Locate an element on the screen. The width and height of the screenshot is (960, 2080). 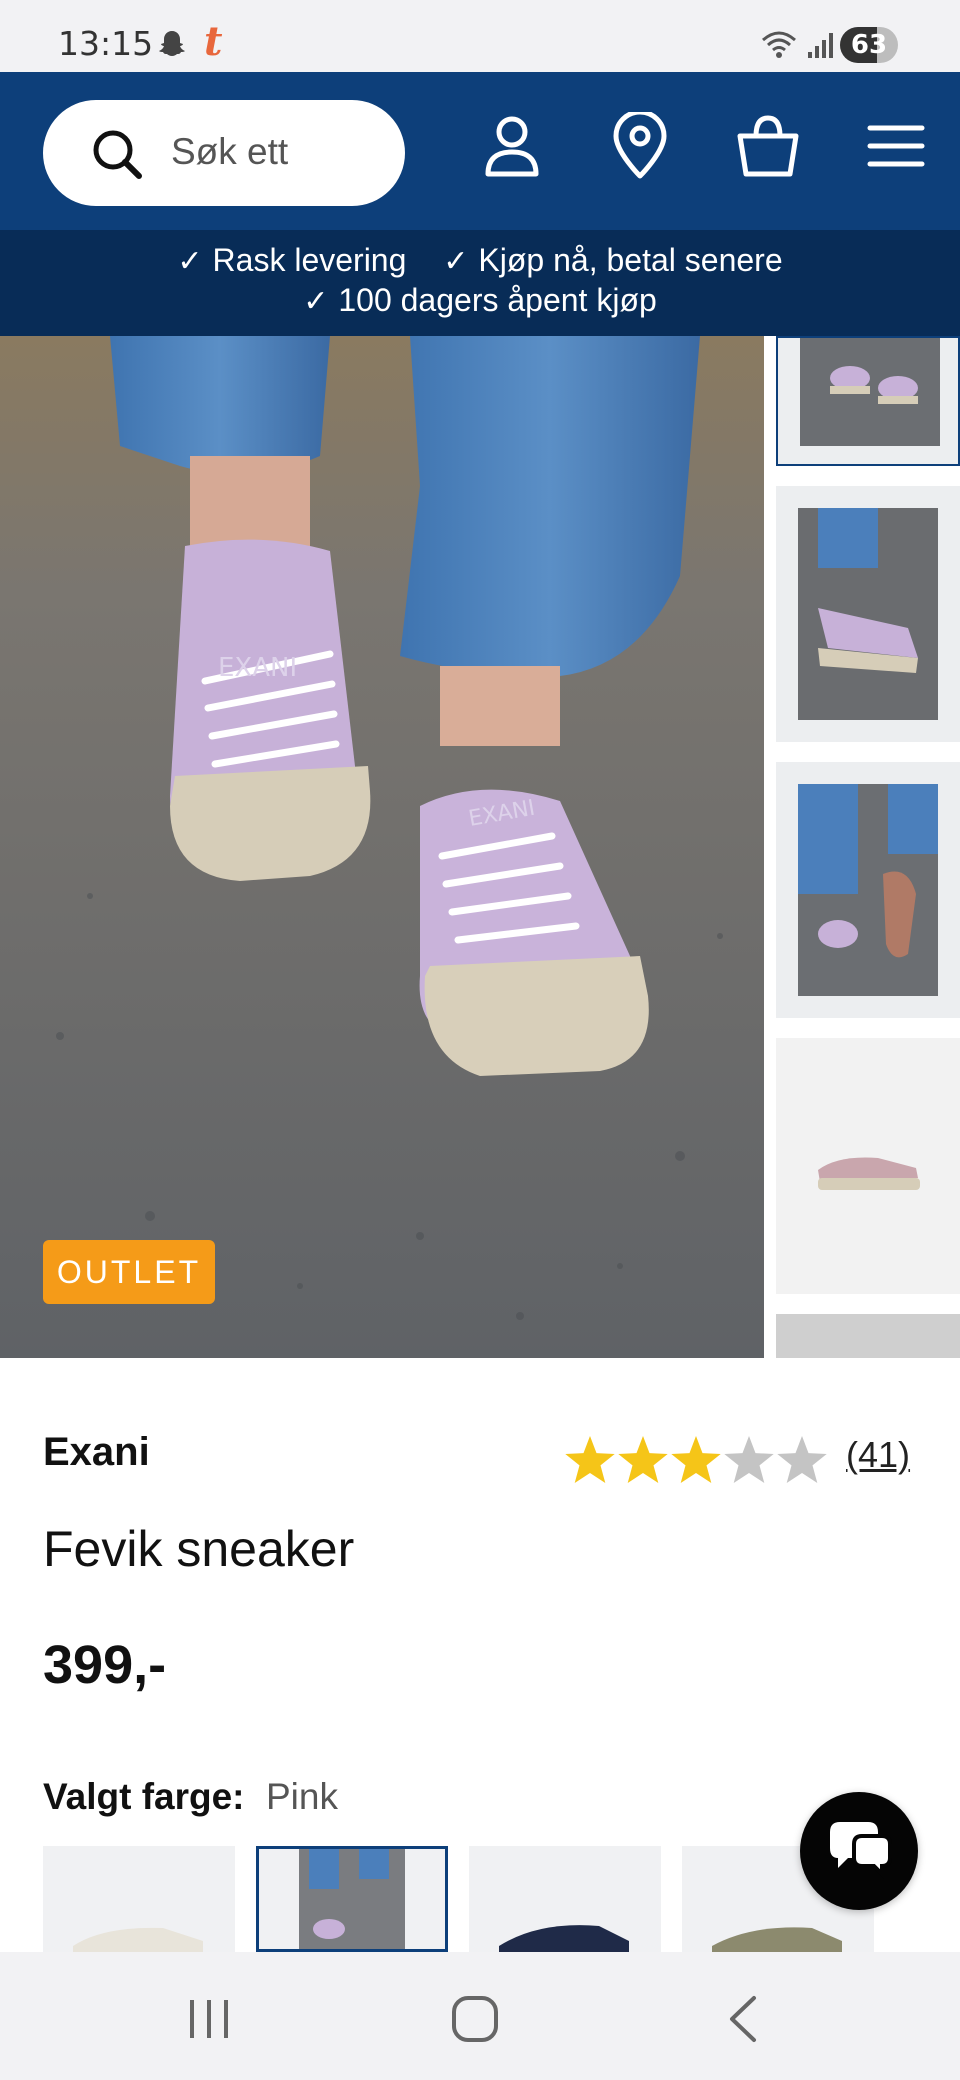
usp-open-purchase: ✓ 100 dagers åpent kjøp is located at coordinates (480, 300).